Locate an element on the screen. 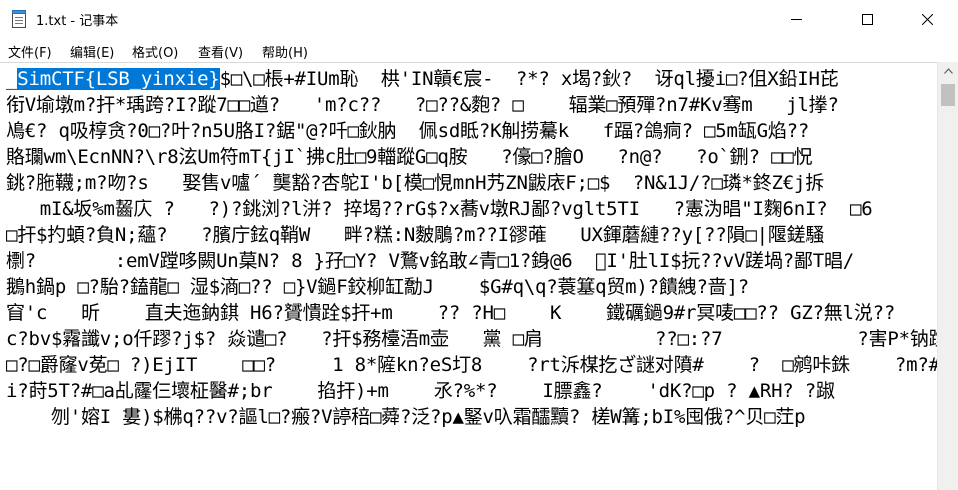 This screenshot has width=958, height=490. scroll-up-button is located at coordinates (948, 71).